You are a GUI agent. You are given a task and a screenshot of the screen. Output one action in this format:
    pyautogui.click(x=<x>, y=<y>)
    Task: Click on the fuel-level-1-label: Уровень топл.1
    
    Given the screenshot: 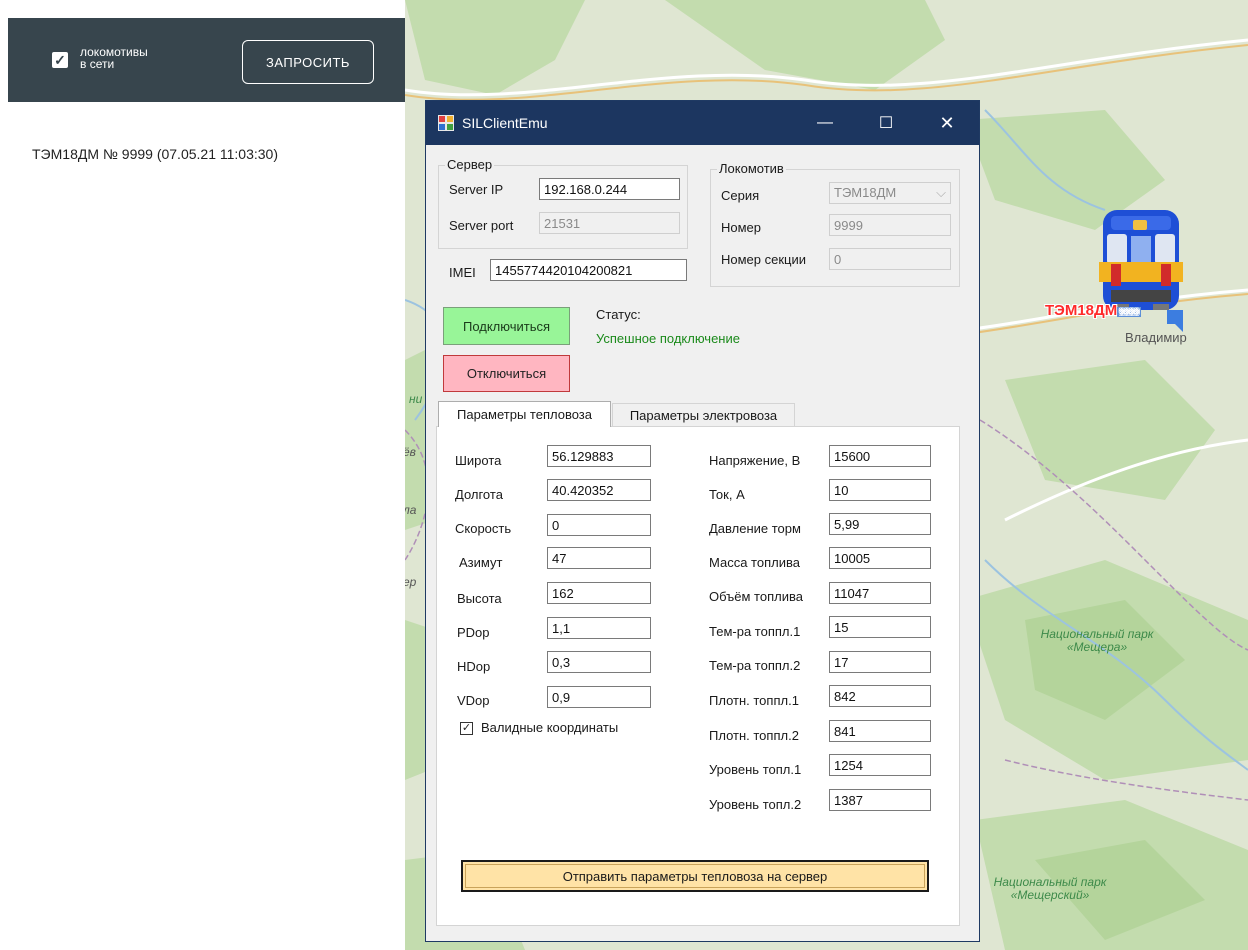 What is the action you would take?
    pyautogui.click(x=755, y=769)
    